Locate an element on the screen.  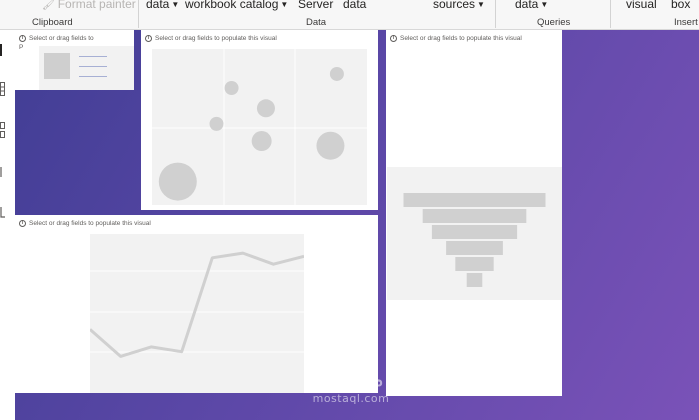
recent-sources-button: sources ▼ is located at coordinates (459, 5).